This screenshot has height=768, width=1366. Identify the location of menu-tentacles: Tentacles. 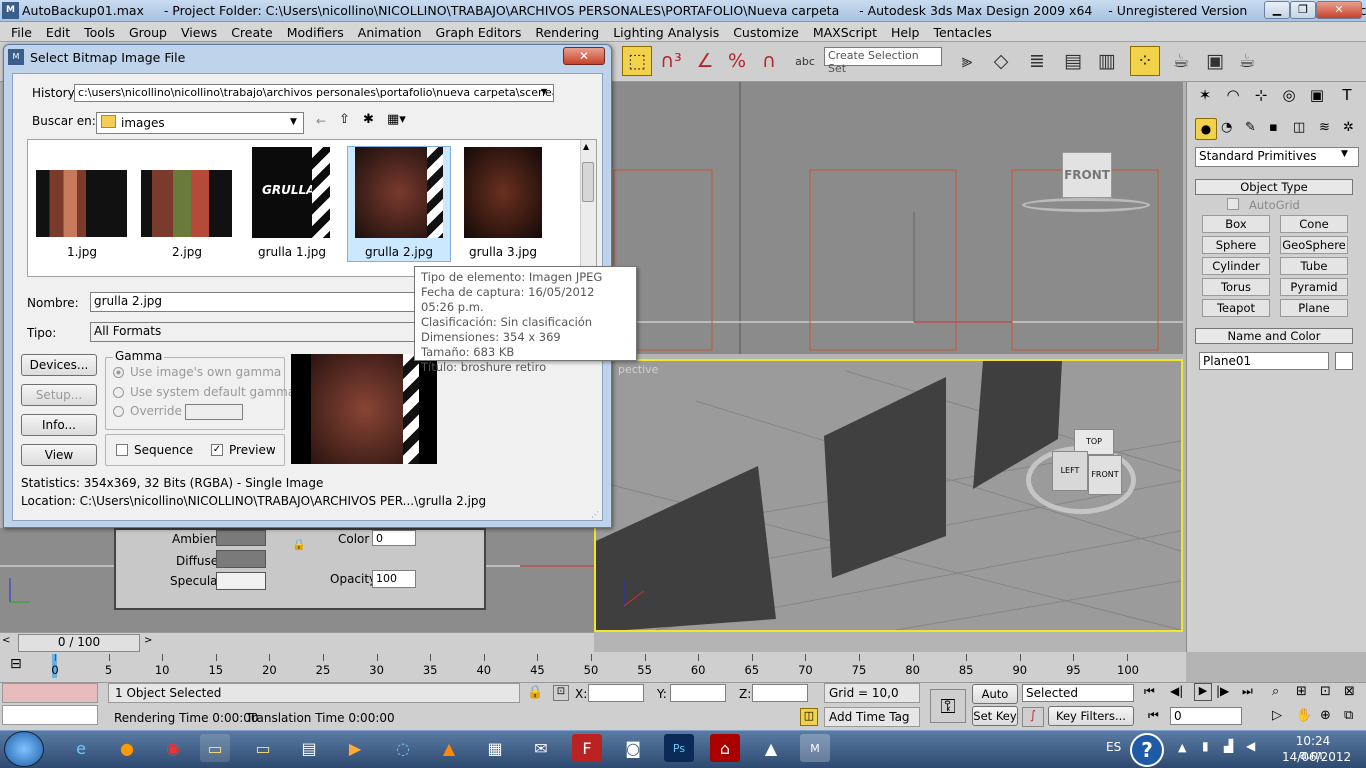
(962, 32).